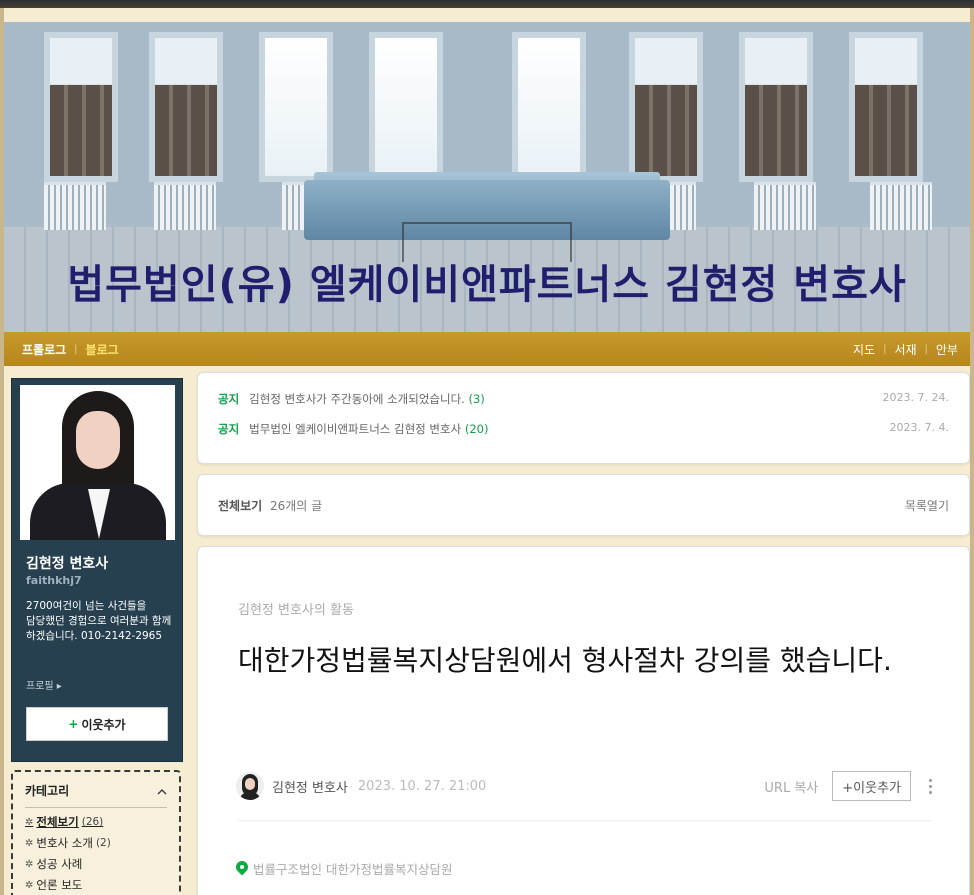 The image size is (974, 895). What do you see at coordinates (73, 724) in the screenshot?
I see `plus-icon: +` at bounding box center [73, 724].